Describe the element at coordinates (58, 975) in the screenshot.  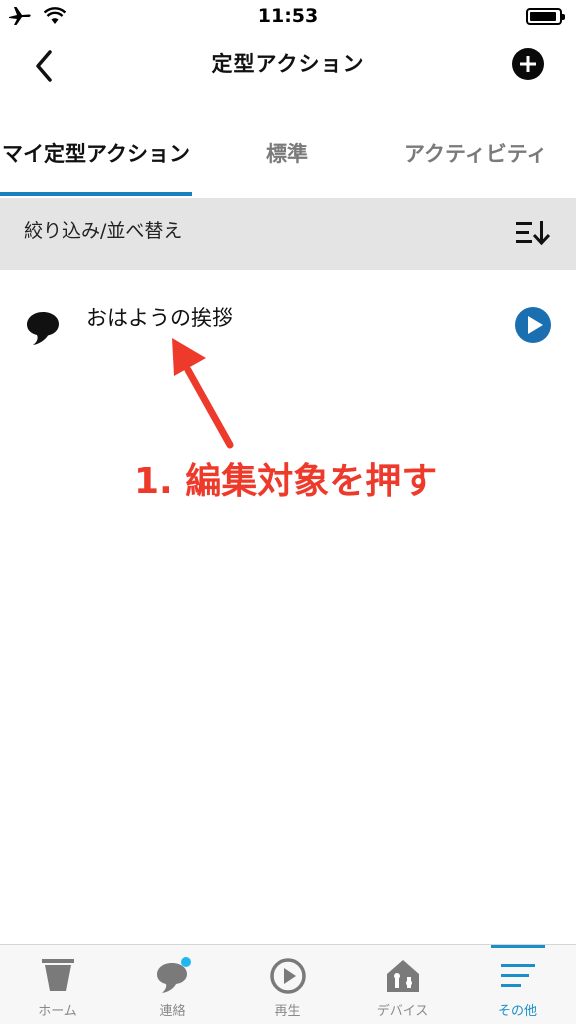
I see `echo-device-icon` at that location.